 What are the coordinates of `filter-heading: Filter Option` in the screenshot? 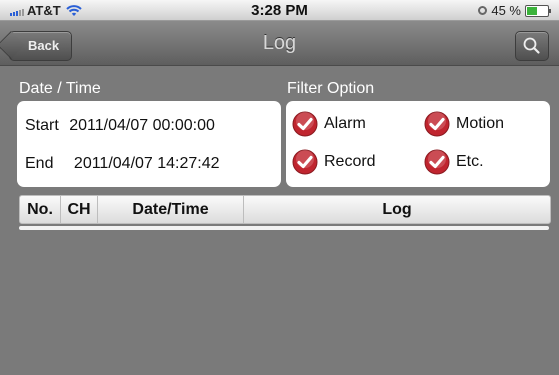 It's located at (331, 88).